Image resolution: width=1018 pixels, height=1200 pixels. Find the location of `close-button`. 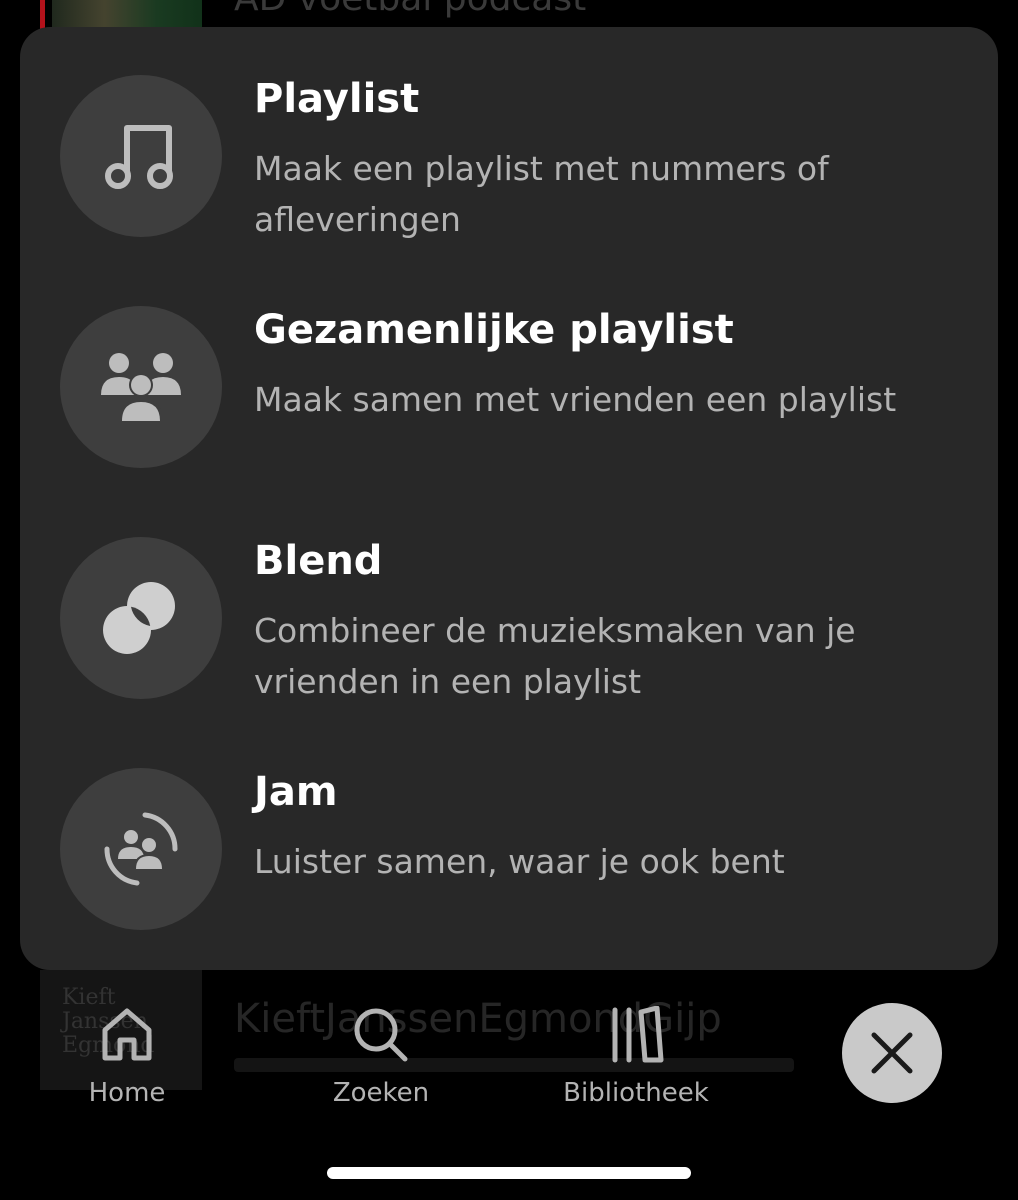

close-button is located at coordinates (892, 1053).